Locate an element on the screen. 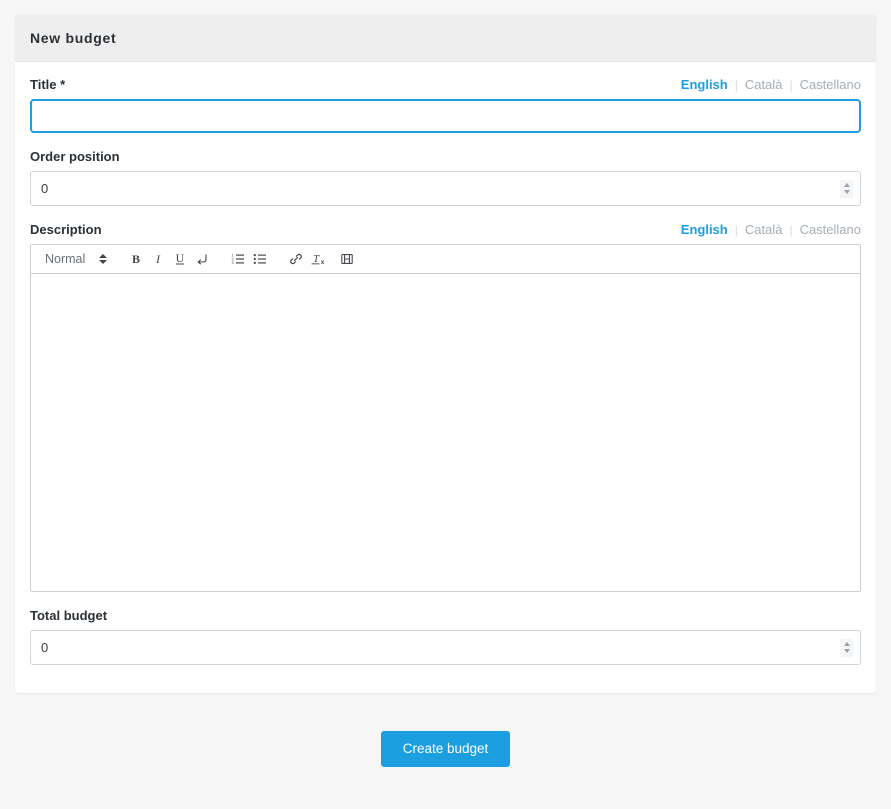  order-position-label: Order position is located at coordinates (75, 156).